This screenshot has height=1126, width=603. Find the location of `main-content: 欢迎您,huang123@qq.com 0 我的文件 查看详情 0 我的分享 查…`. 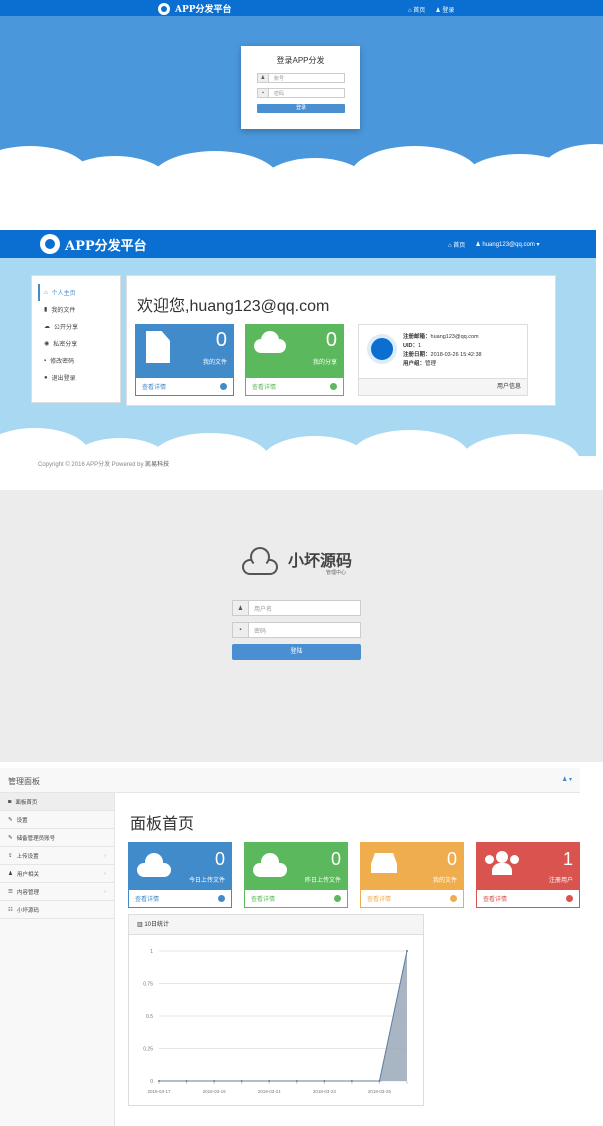

main-content: 欢迎您,huang123@qq.com 0 我的文件 查看详情 0 我的分享 查… is located at coordinates (341, 340).